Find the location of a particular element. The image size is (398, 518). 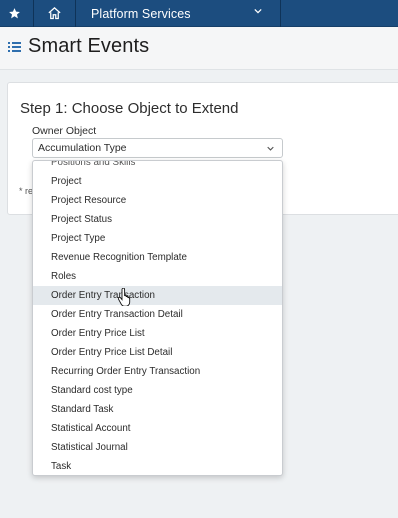

favorites-button is located at coordinates (14, 13).